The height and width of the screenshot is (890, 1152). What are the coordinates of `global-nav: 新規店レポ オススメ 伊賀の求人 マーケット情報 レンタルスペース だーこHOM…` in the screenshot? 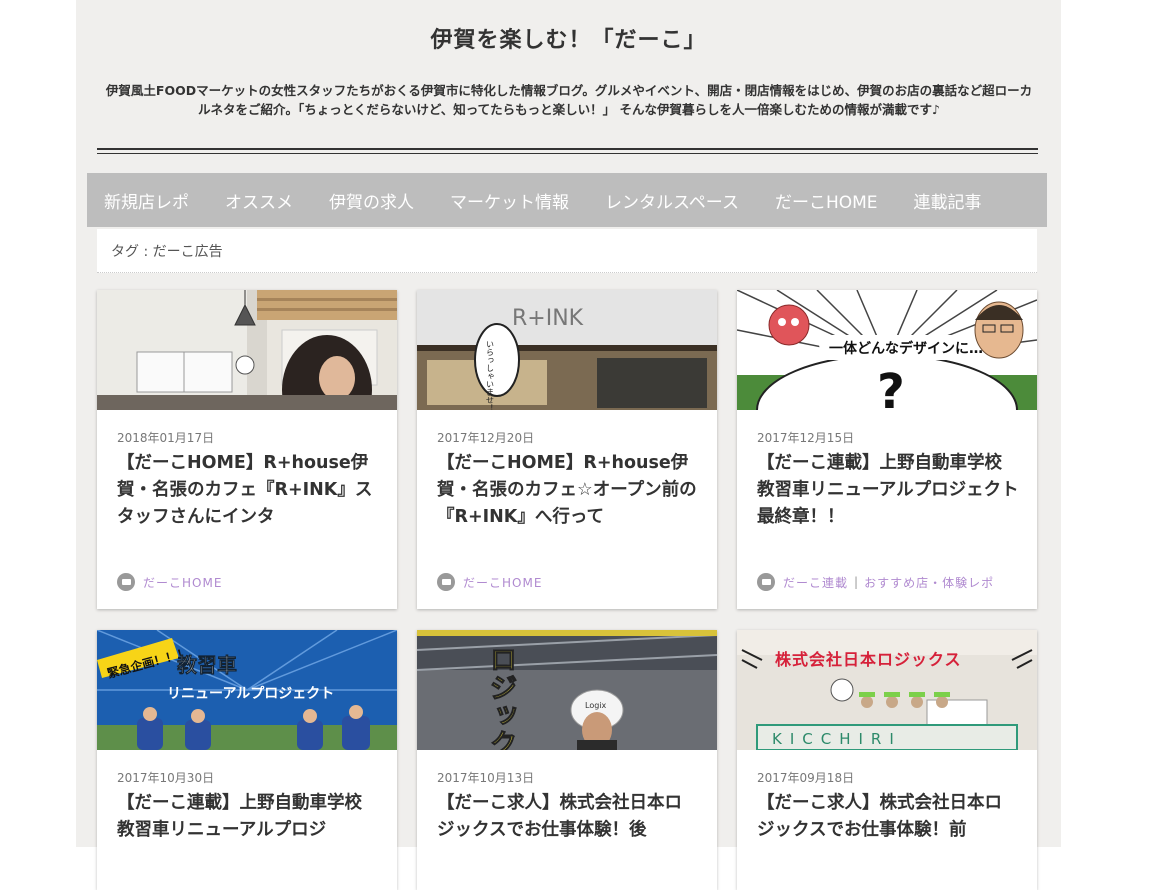 It's located at (567, 200).